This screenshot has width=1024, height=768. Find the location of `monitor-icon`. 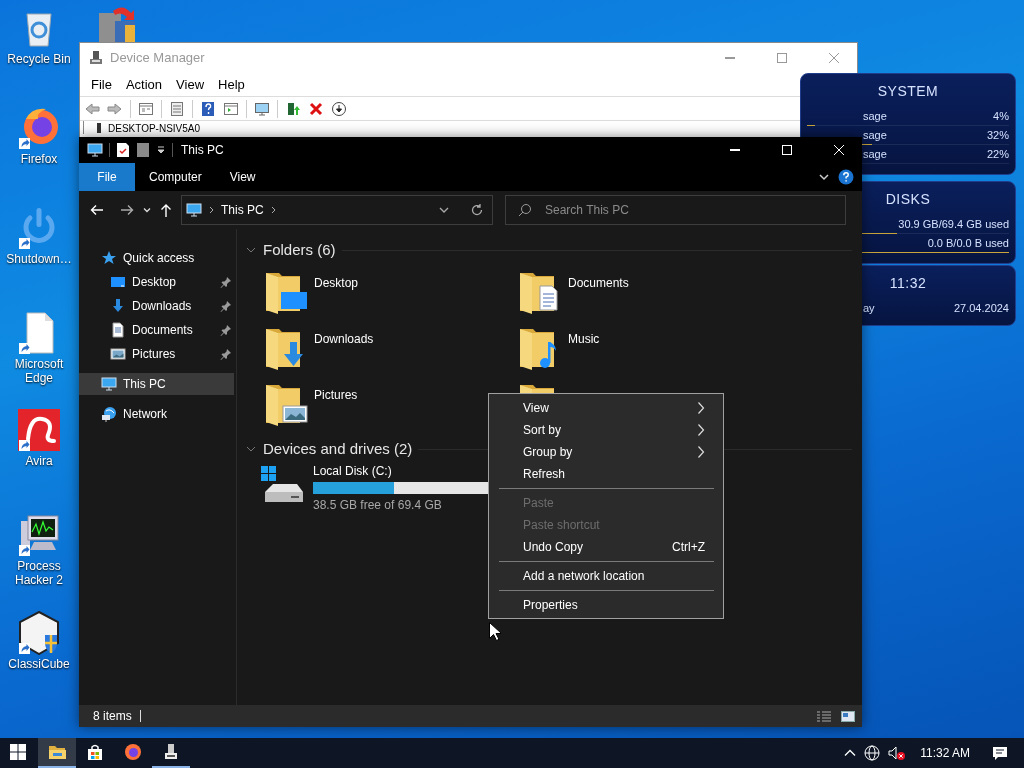

monitor-icon is located at coordinates (39, 535).